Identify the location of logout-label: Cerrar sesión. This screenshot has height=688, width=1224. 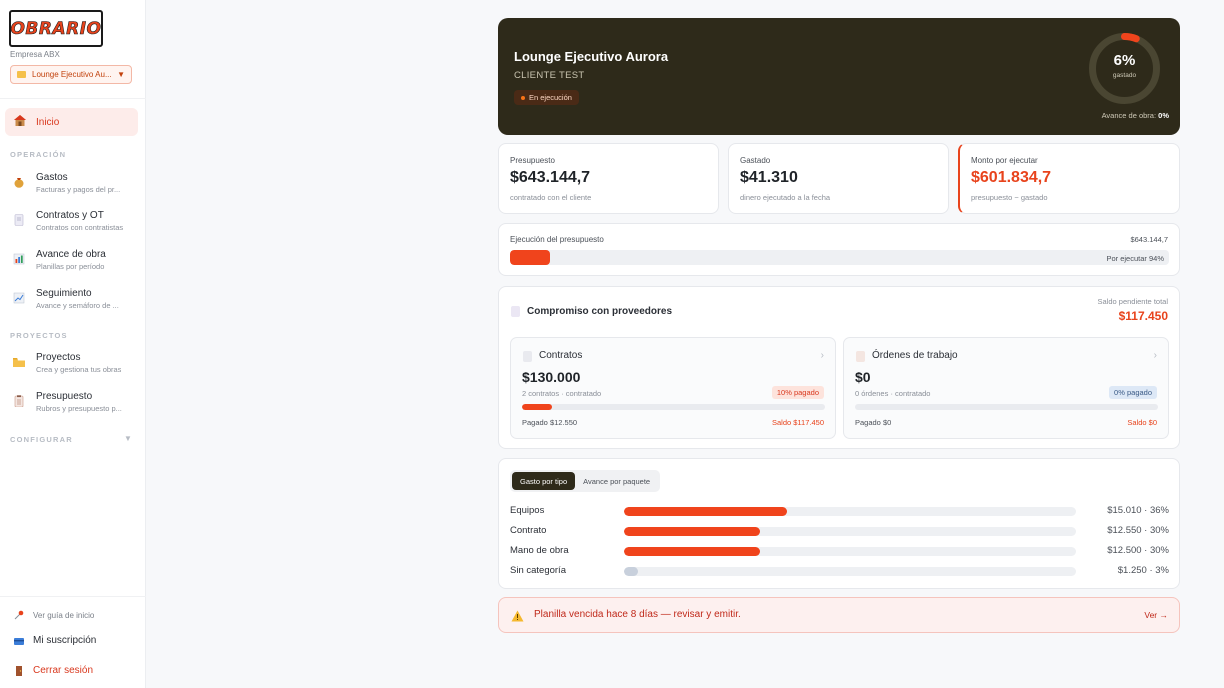
(63, 670).